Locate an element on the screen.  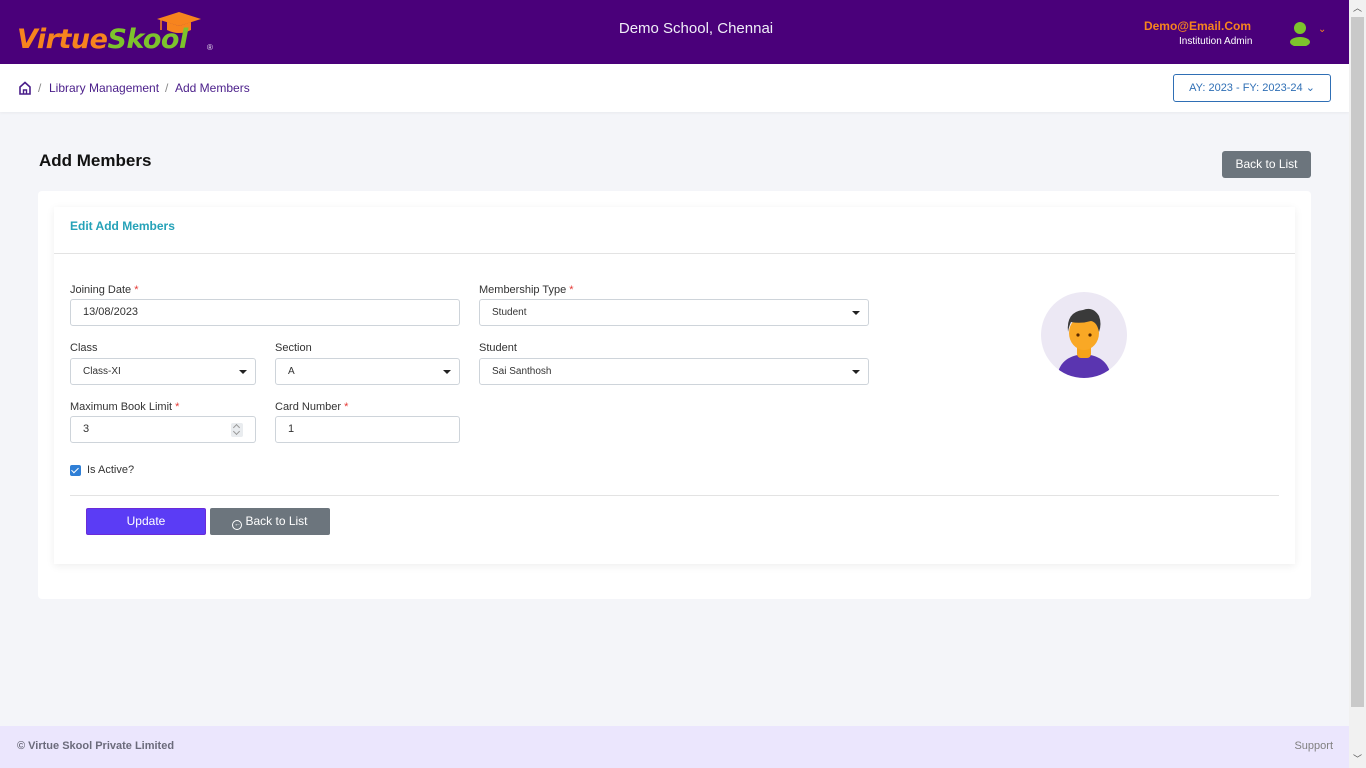
class-select: Class-XI is located at coordinates (163, 371).